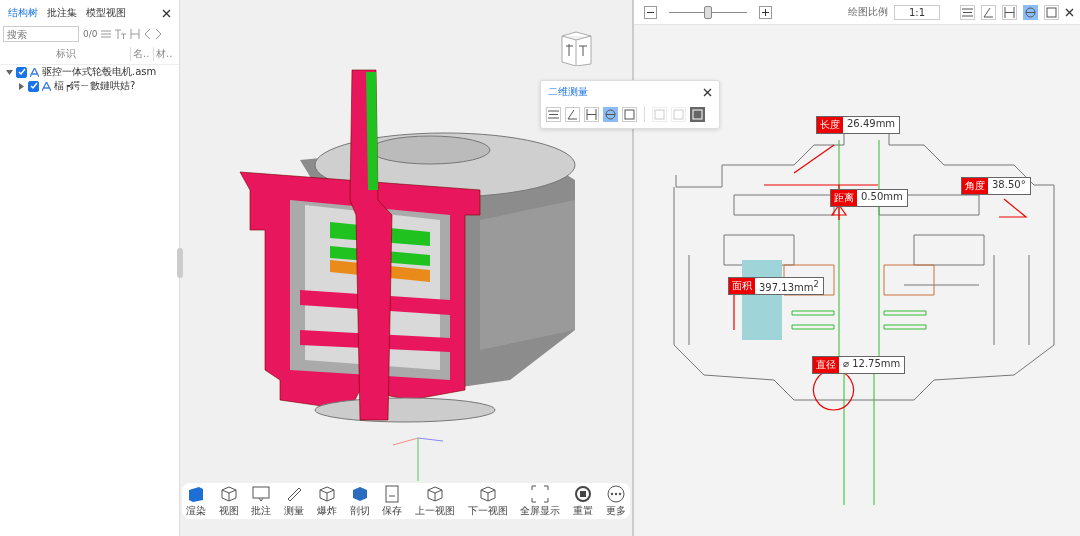 The width and height of the screenshot is (1080, 536). I want to click on zoom-in-button, so click(765, 12).